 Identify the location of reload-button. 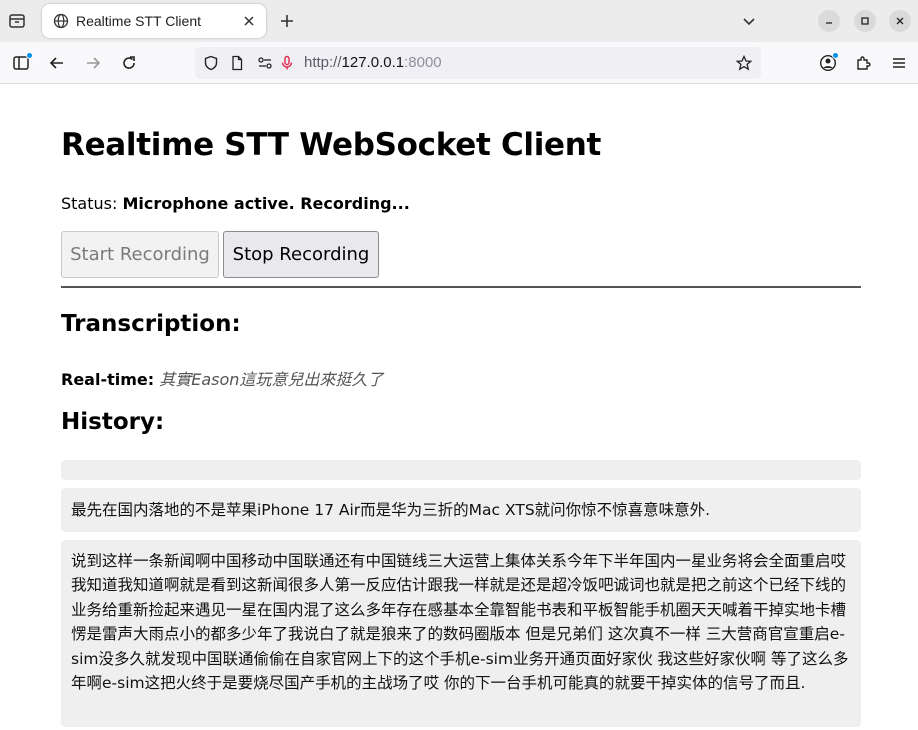
(129, 63).